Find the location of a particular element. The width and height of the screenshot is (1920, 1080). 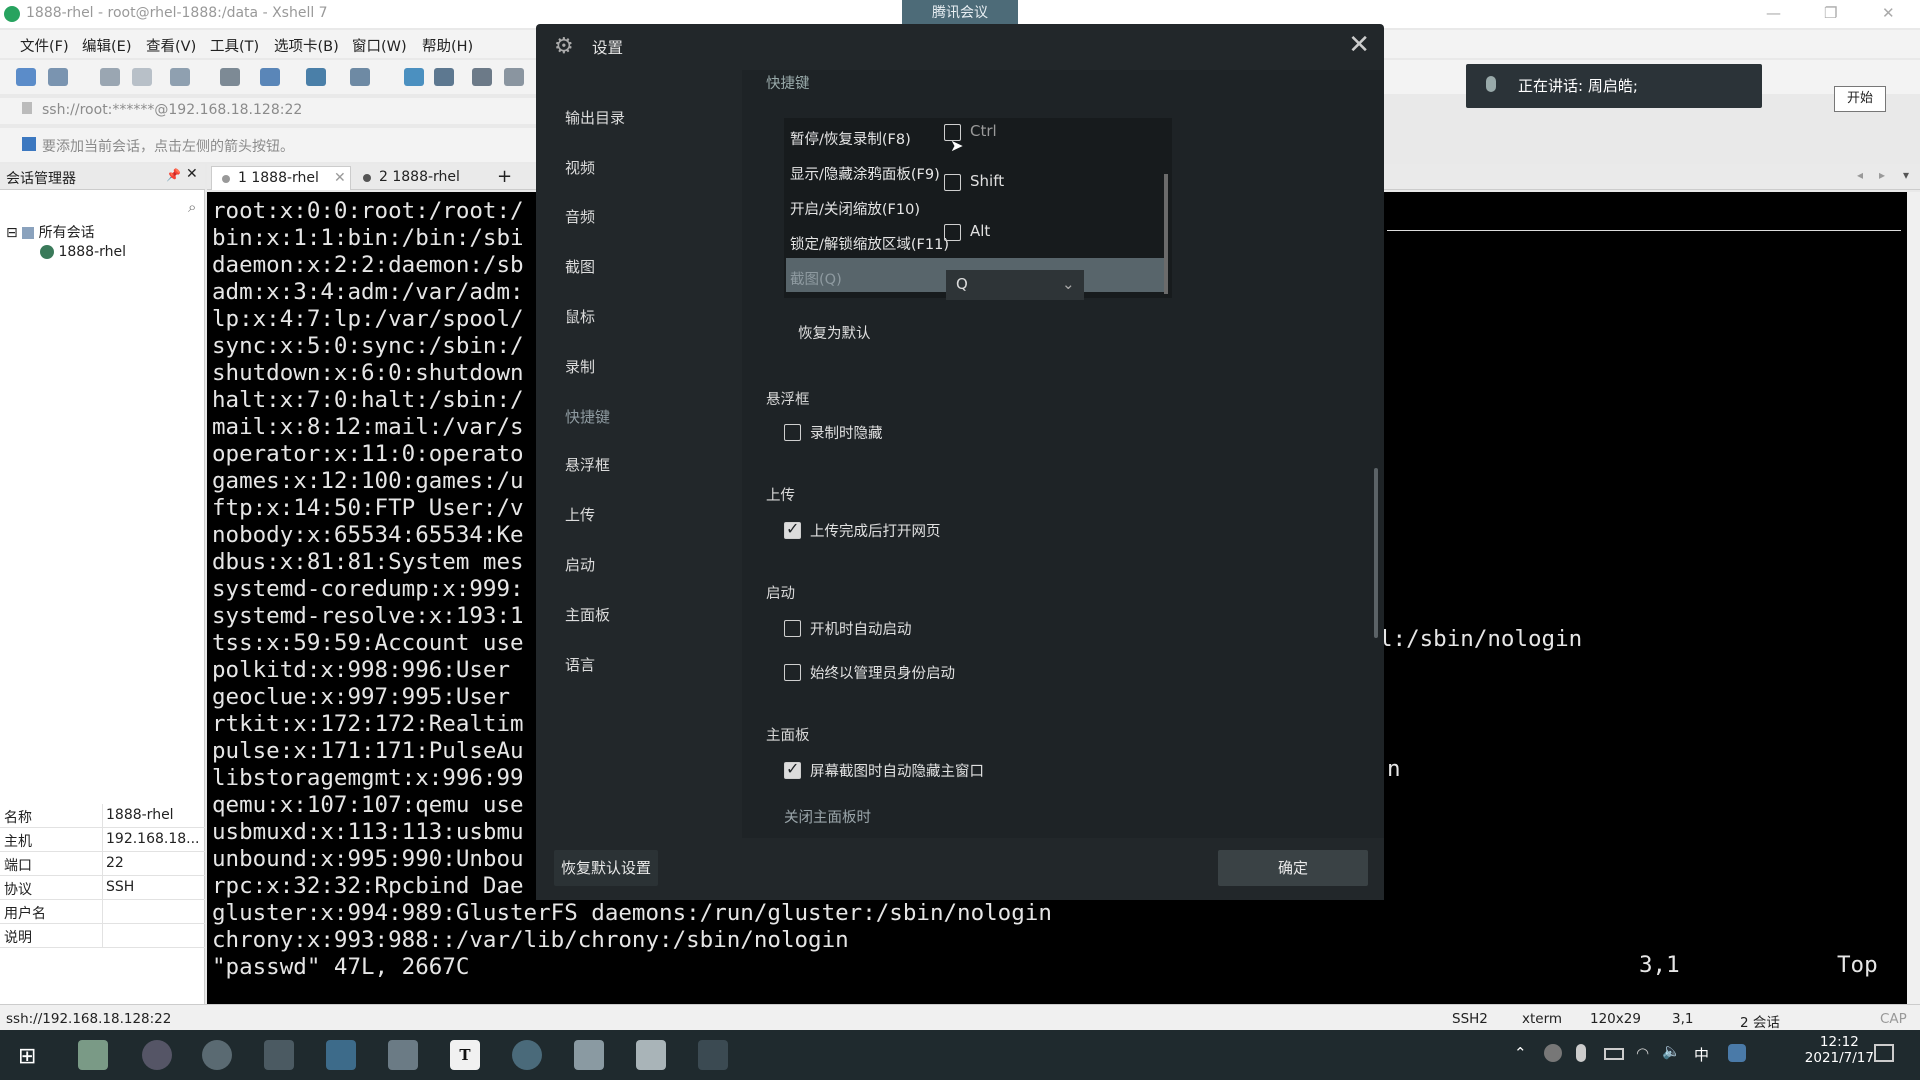

start-button: 开始 is located at coordinates (1860, 99).